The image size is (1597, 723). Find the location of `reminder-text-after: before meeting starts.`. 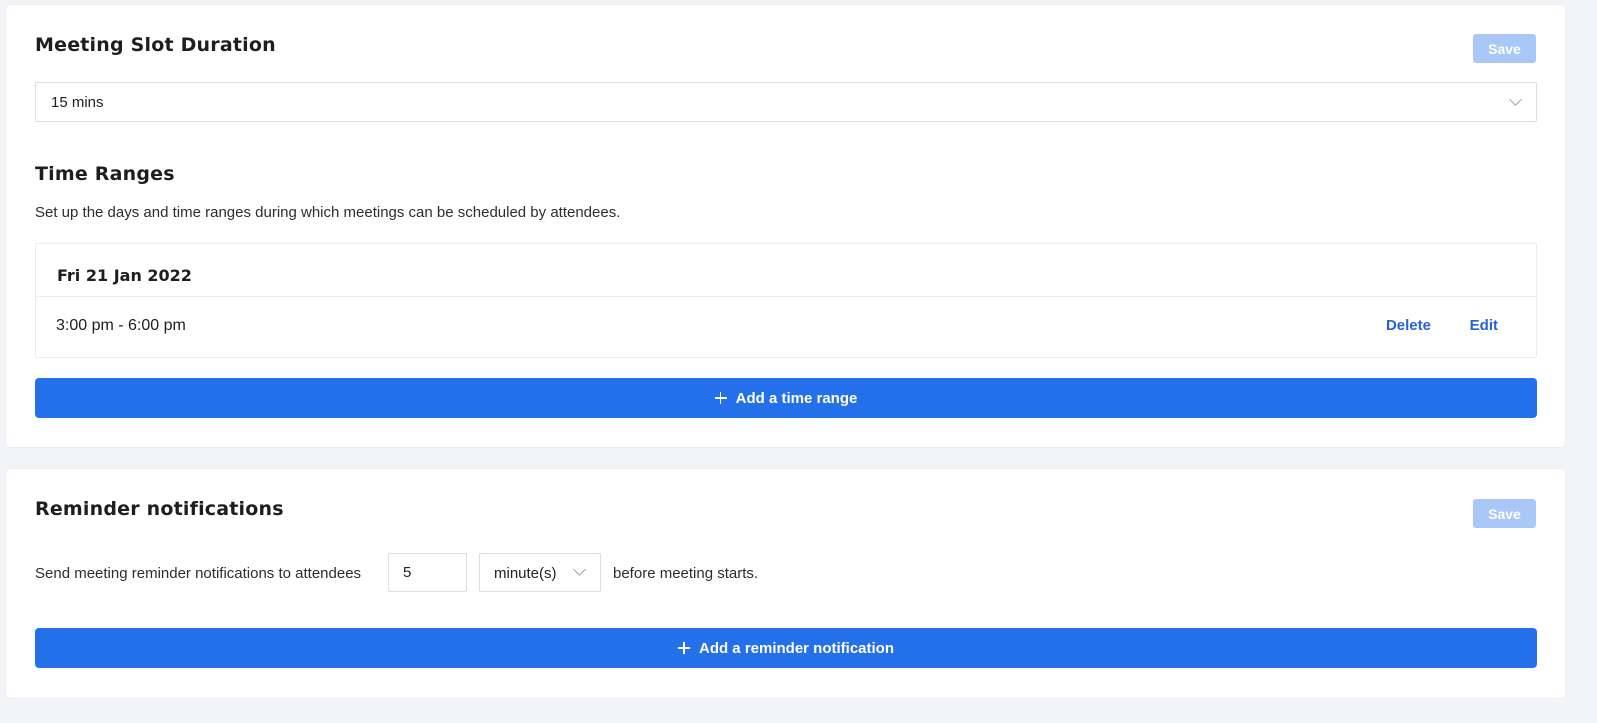

reminder-text-after: before meeting starts. is located at coordinates (686, 573).